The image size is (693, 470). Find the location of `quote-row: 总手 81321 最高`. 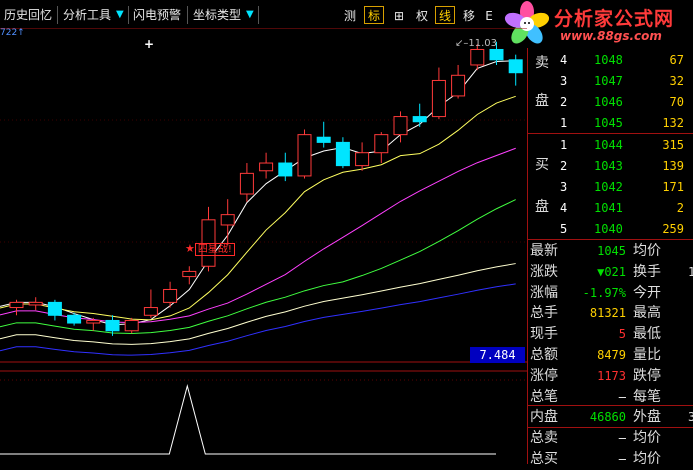

quote-row: 总手 81321 最高 is located at coordinates (610, 313).